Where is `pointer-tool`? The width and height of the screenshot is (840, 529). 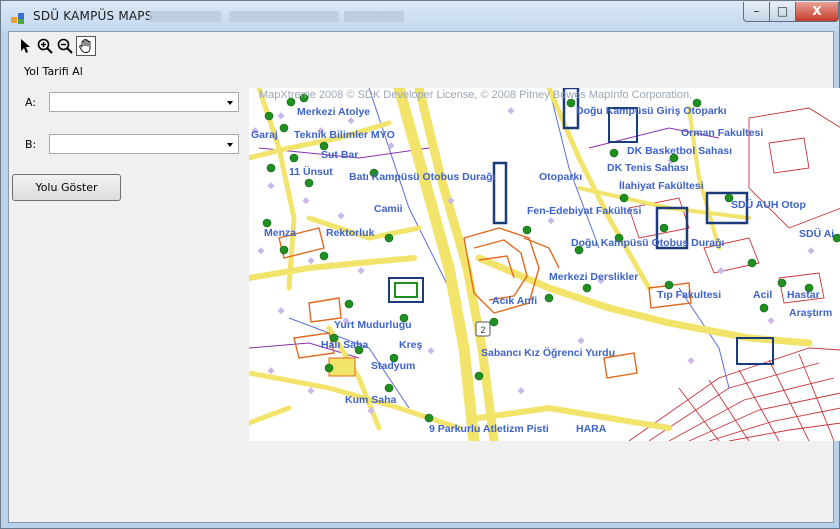 pointer-tool is located at coordinates (25, 46).